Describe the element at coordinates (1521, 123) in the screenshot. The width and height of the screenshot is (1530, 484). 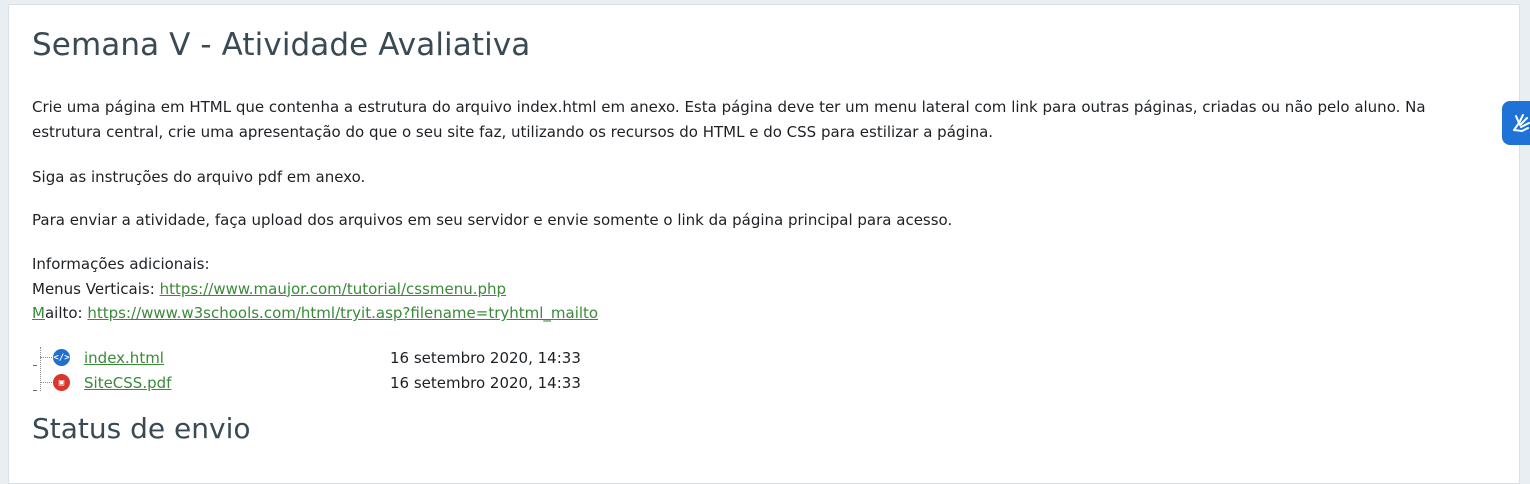
I see `sign-language-icon` at that location.